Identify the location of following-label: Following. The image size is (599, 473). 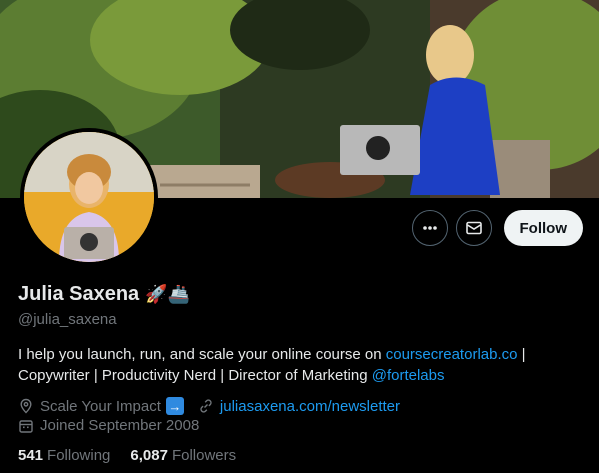
(79, 455).